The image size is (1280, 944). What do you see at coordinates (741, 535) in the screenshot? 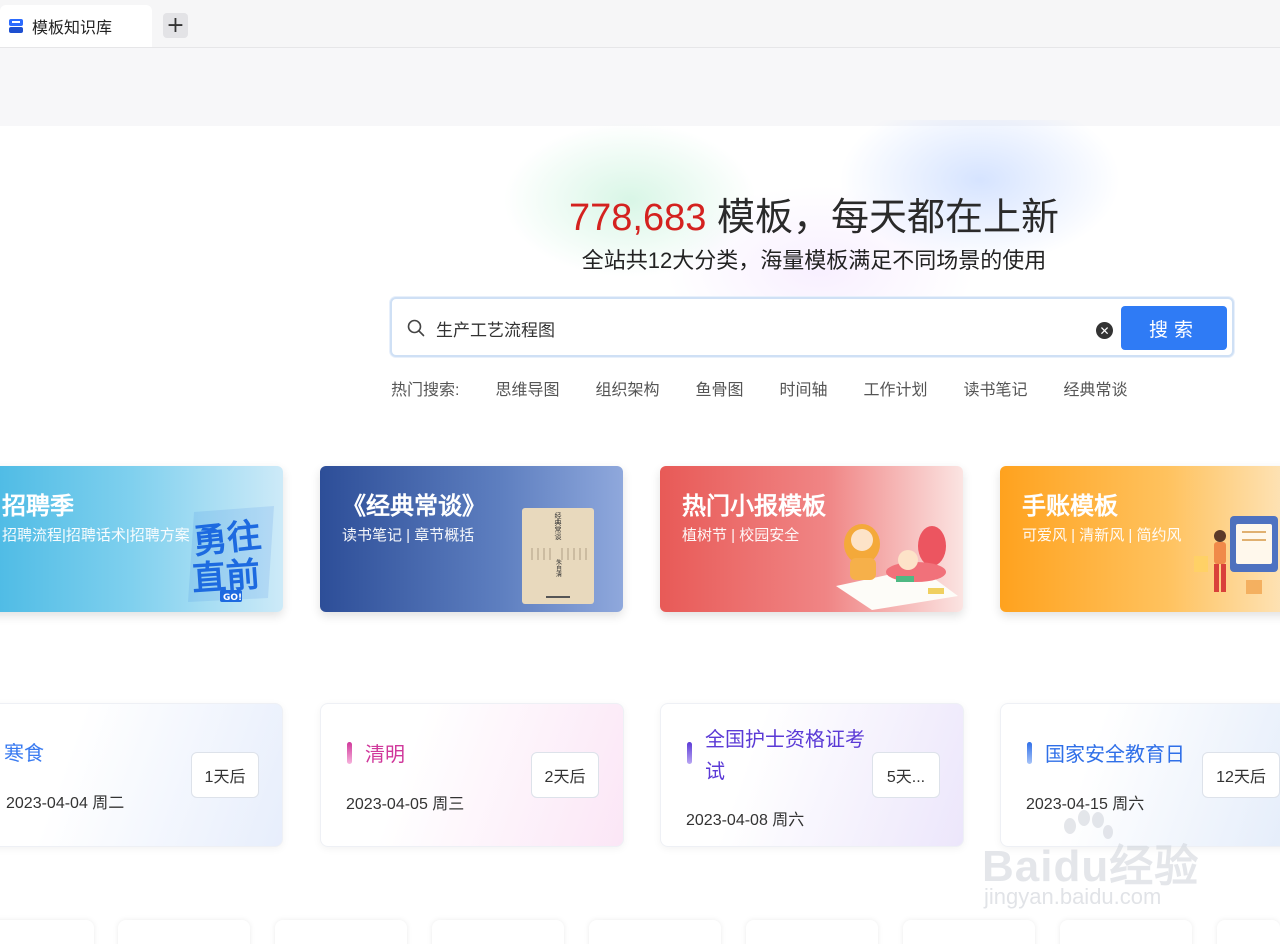
I see `banner-subtitle: 植树节 | 校园安全` at bounding box center [741, 535].